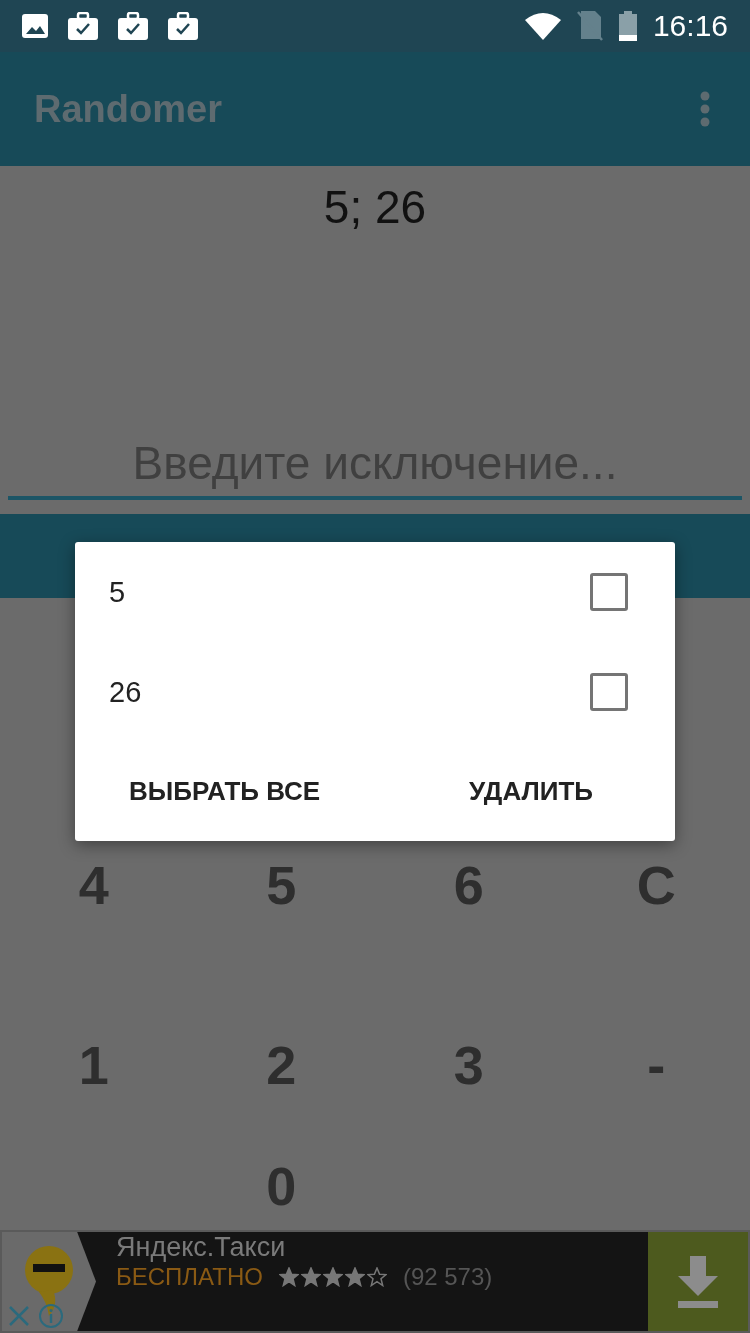 This screenshot has width=750, height=1333. What do you see at coordinates (281, 1186) in the screenshot?
I see `keypad-key: 0` at bounding box center [281, 1186].